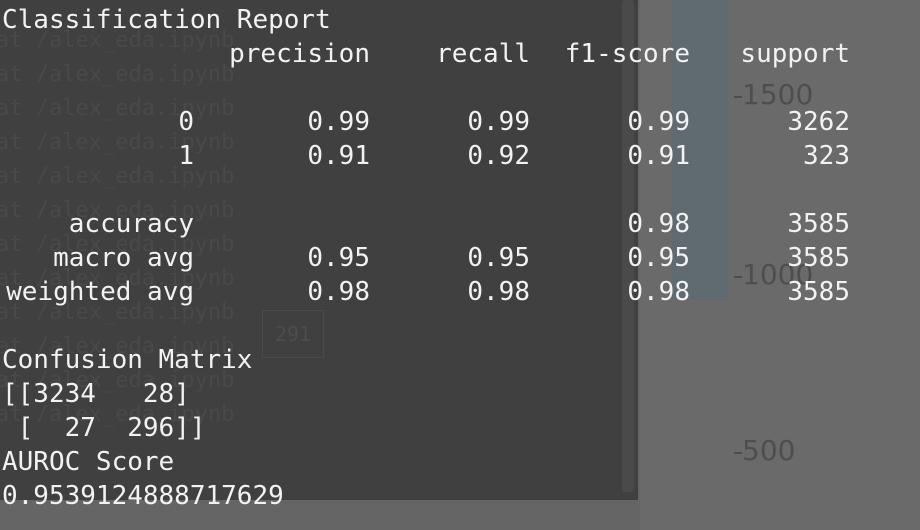 This screenshot has height=530, width=920. Describe the element at coordinates (818, 122) in the screenshot. I see `row-support: 3262` at that location.